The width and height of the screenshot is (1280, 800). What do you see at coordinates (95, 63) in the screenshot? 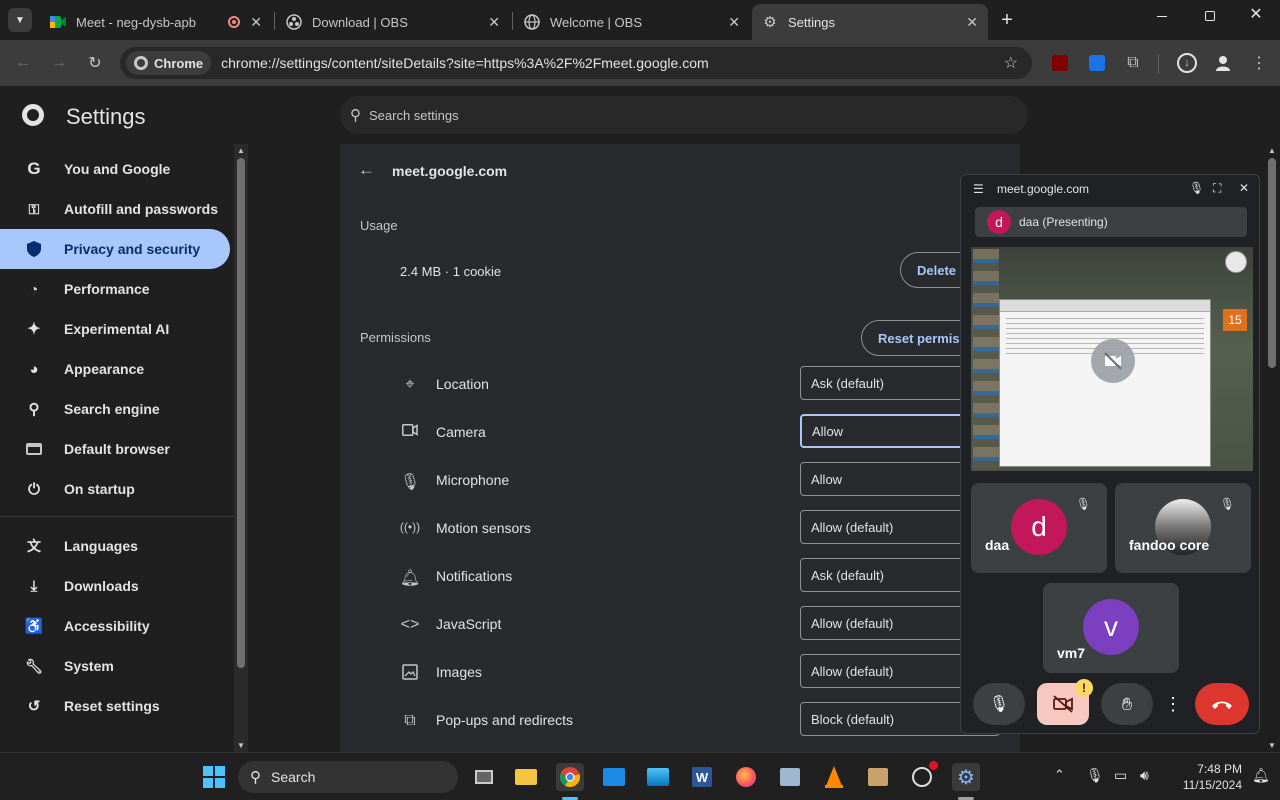
I see `reload-button: ↻` at bounding box center [95, 63].